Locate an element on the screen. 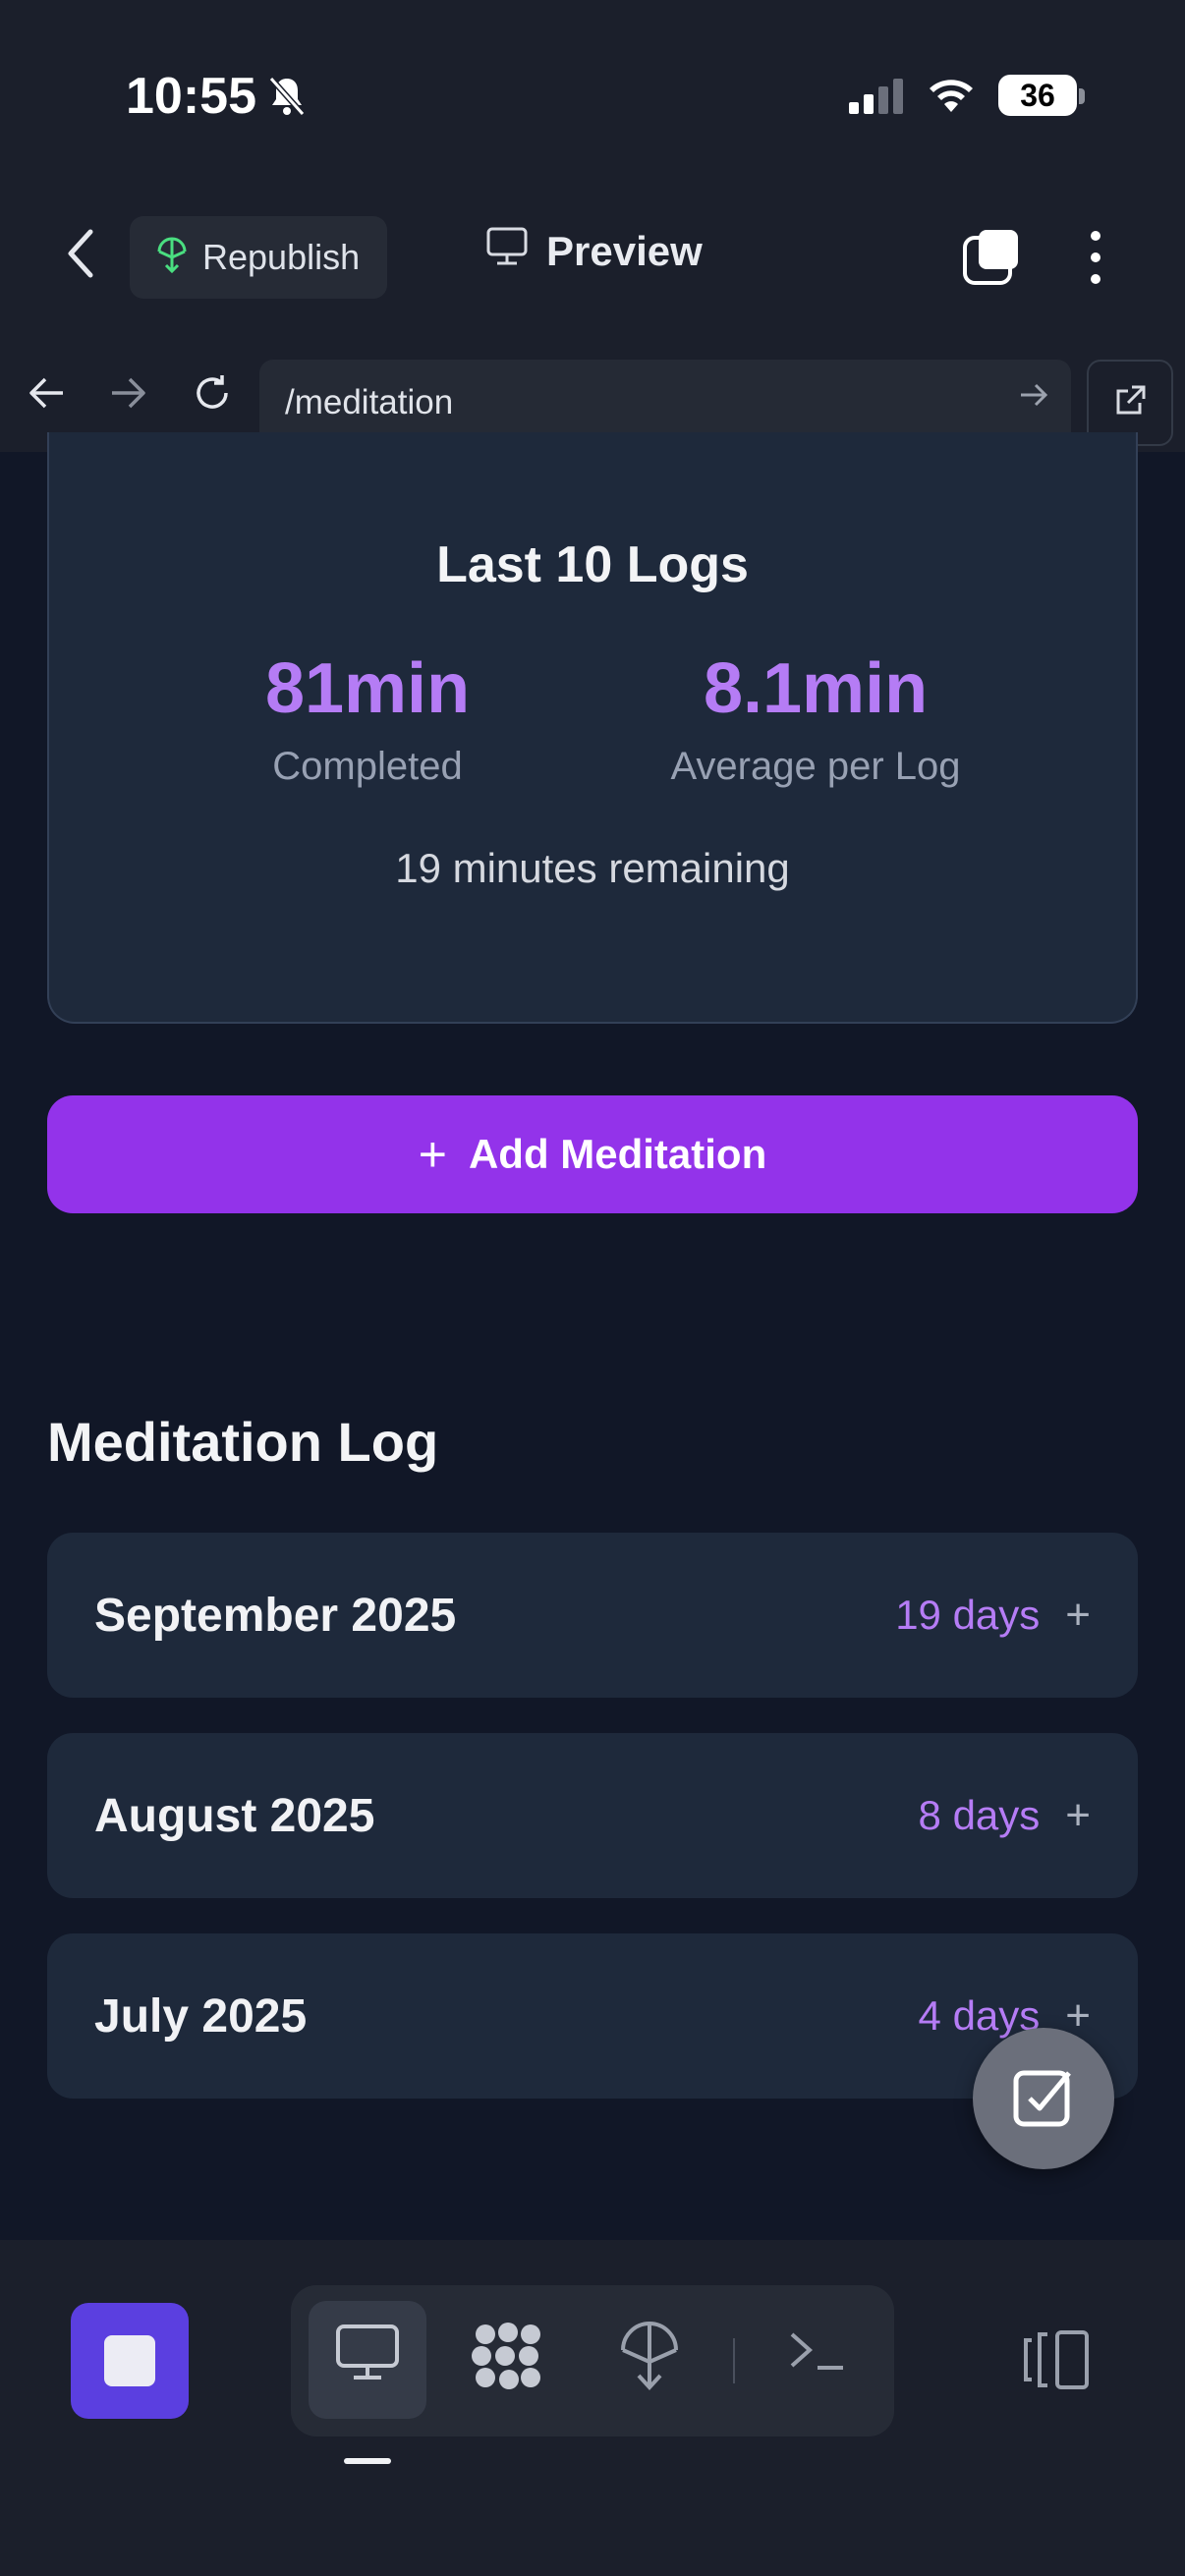 This screenshot has height=2576, width=1185. month-days: 19 days is located at coordinates (968, 1615).